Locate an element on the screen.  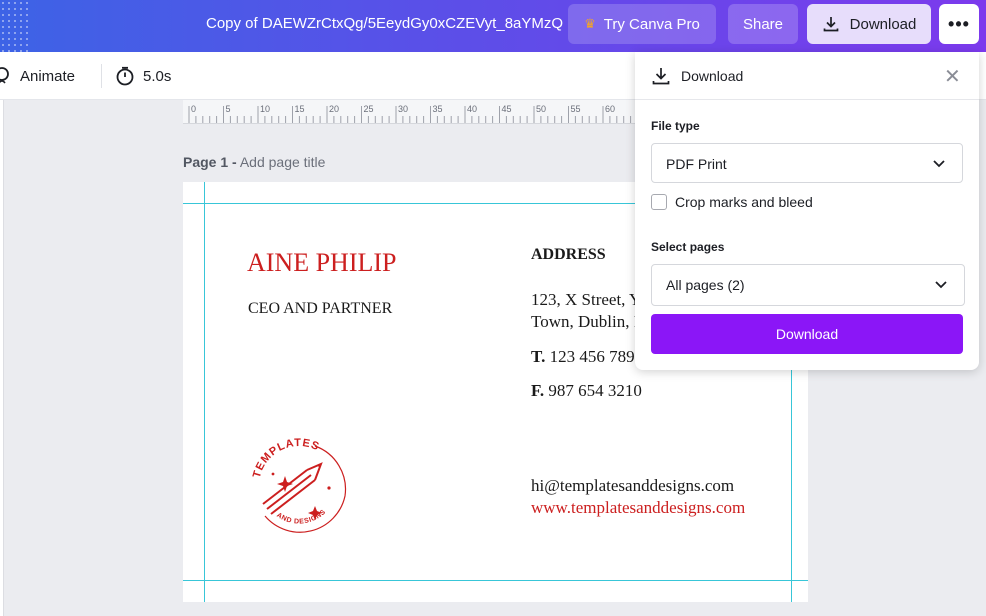
download-button-label: Download is located at coordinates (883, 24).